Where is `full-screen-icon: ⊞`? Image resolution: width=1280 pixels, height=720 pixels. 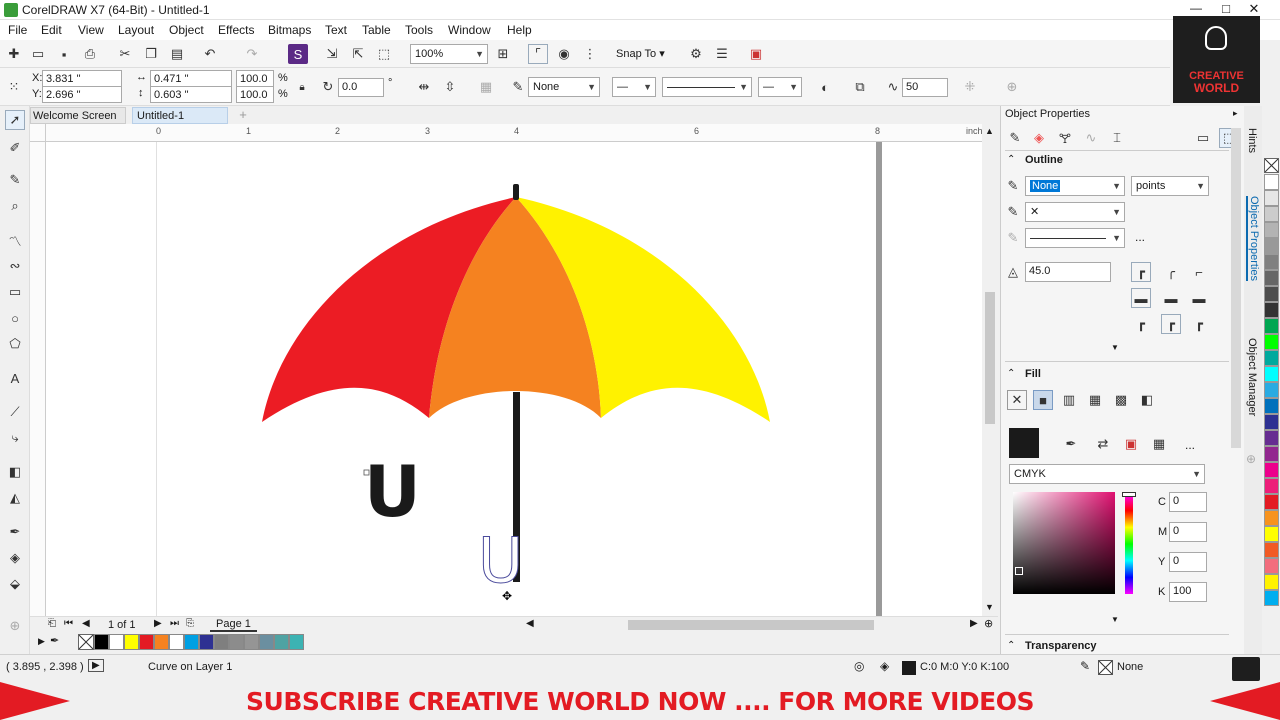 full-screen-icon: ⊞ is located at coordinates (503, 54).